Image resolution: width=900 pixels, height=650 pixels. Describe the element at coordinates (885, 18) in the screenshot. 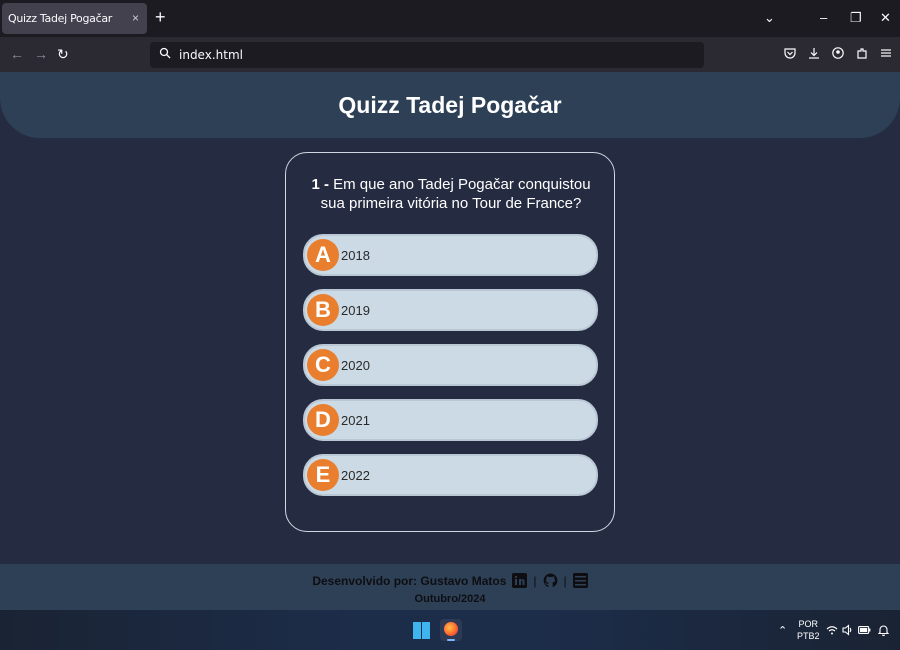

I see `close-window-icon: ✕` at that location.